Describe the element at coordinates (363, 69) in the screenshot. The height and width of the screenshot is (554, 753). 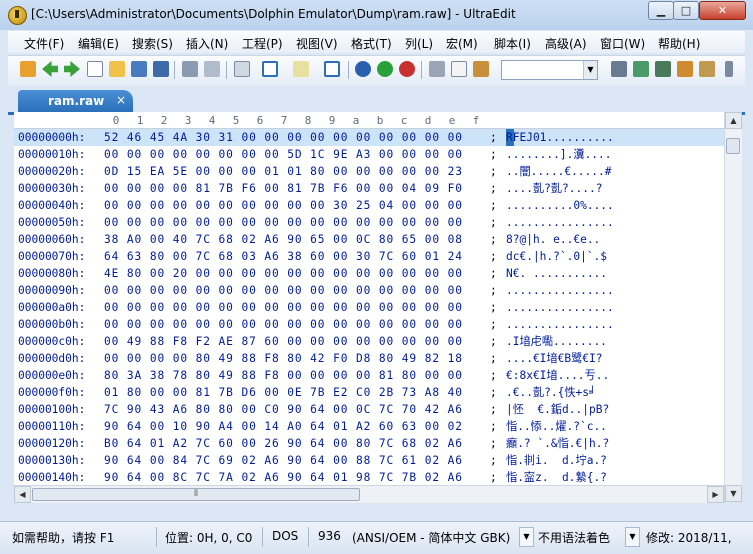
I see `ftp-icon` at that location.